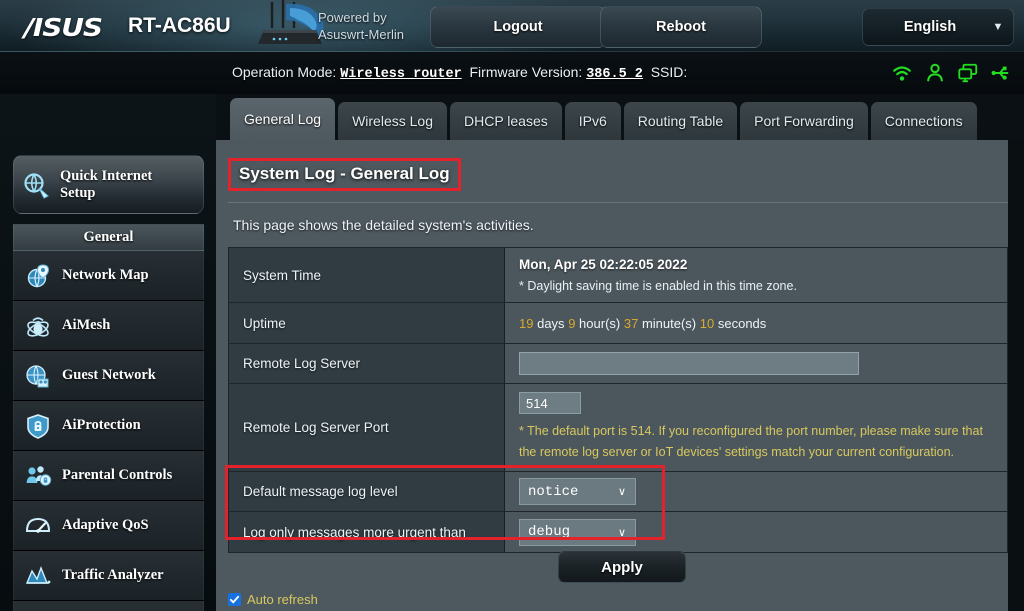 This screenshot has width=1024, height=611. I want to click on uptime-hours: 9, so click(572, 323).